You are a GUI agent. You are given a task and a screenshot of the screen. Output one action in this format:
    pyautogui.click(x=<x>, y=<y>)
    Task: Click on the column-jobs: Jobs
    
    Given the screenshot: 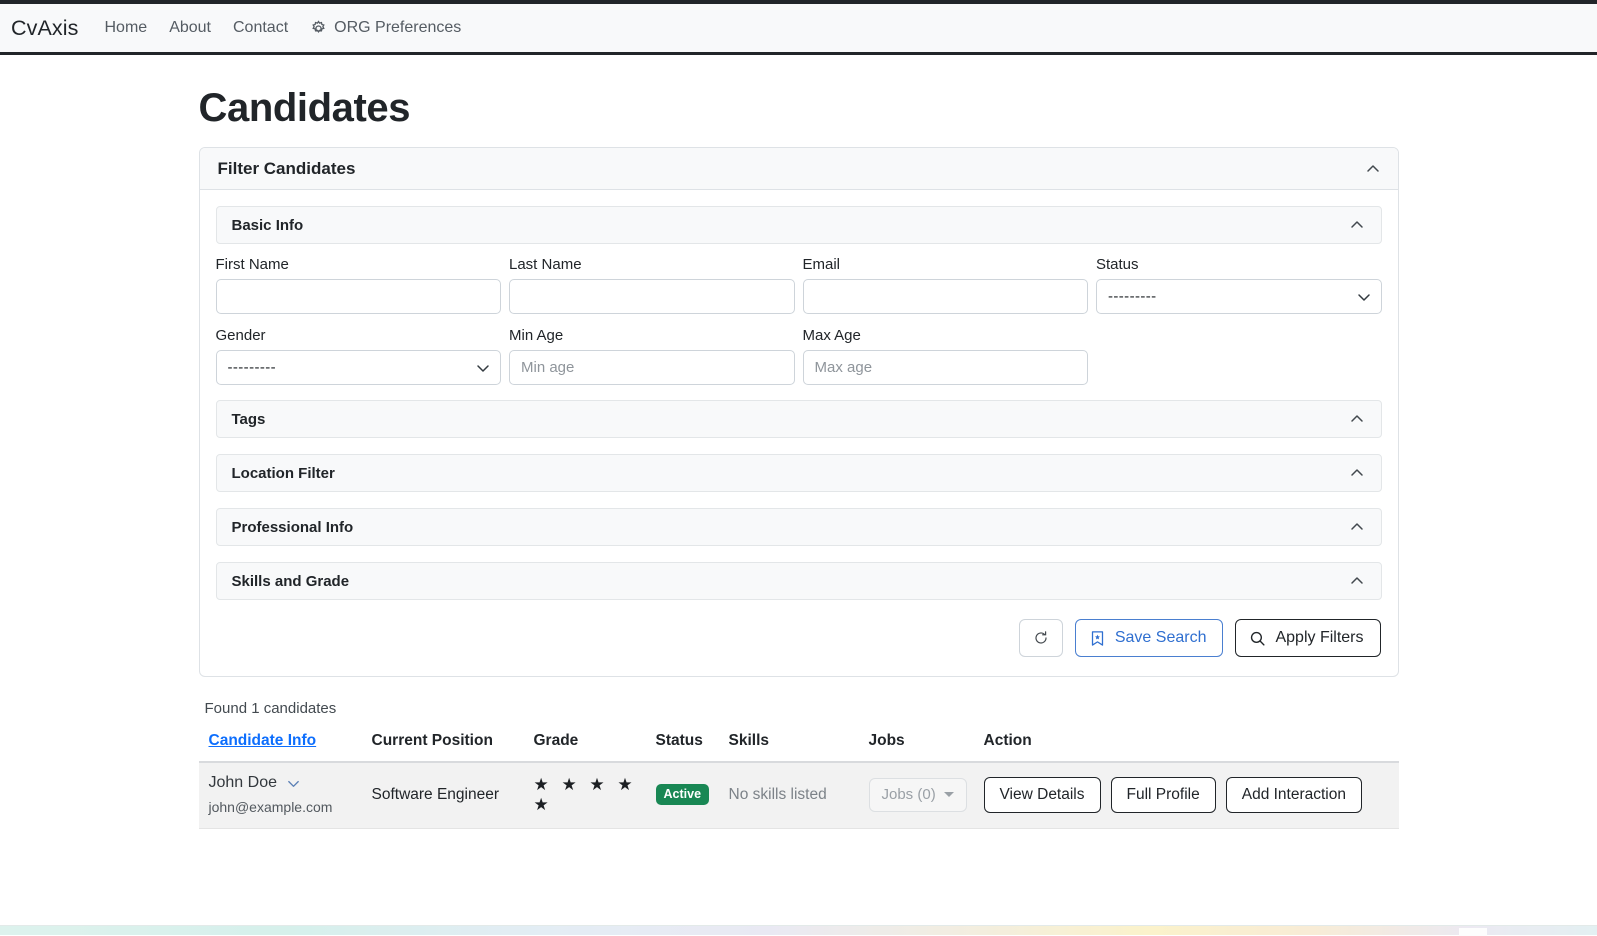 What is the action you would take?
    pyautogui.click(x=918, y=747)
    